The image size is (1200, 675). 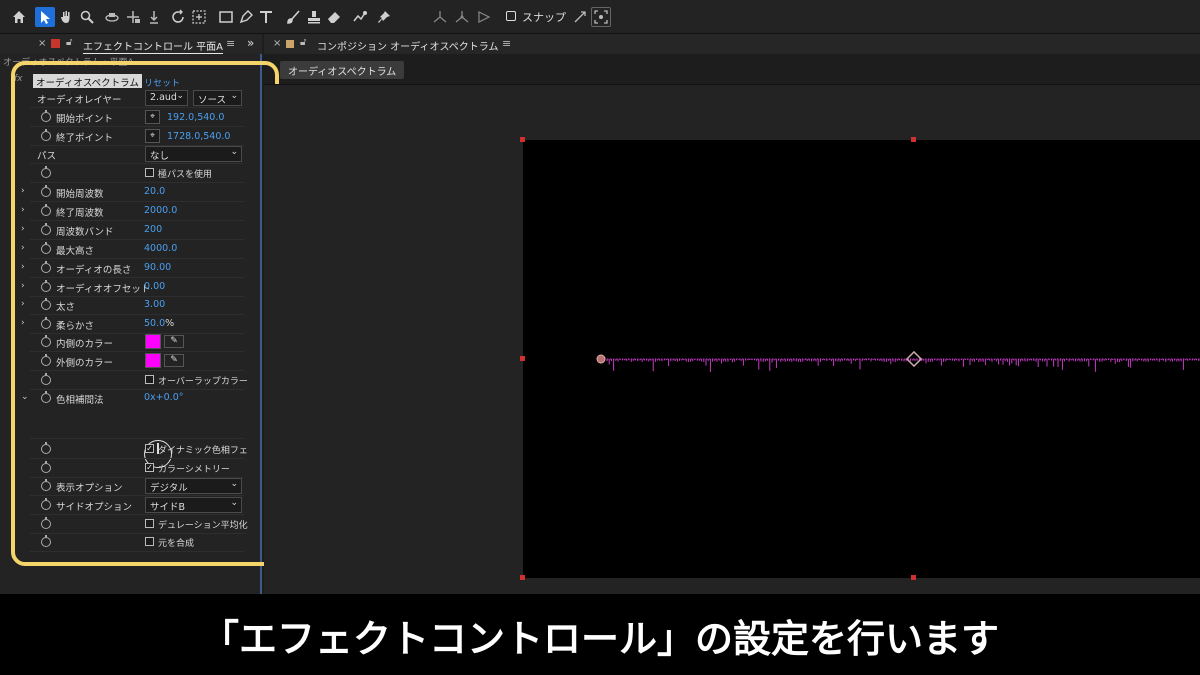 I want to click on view-axis-icon, so click(x=484, y=17).